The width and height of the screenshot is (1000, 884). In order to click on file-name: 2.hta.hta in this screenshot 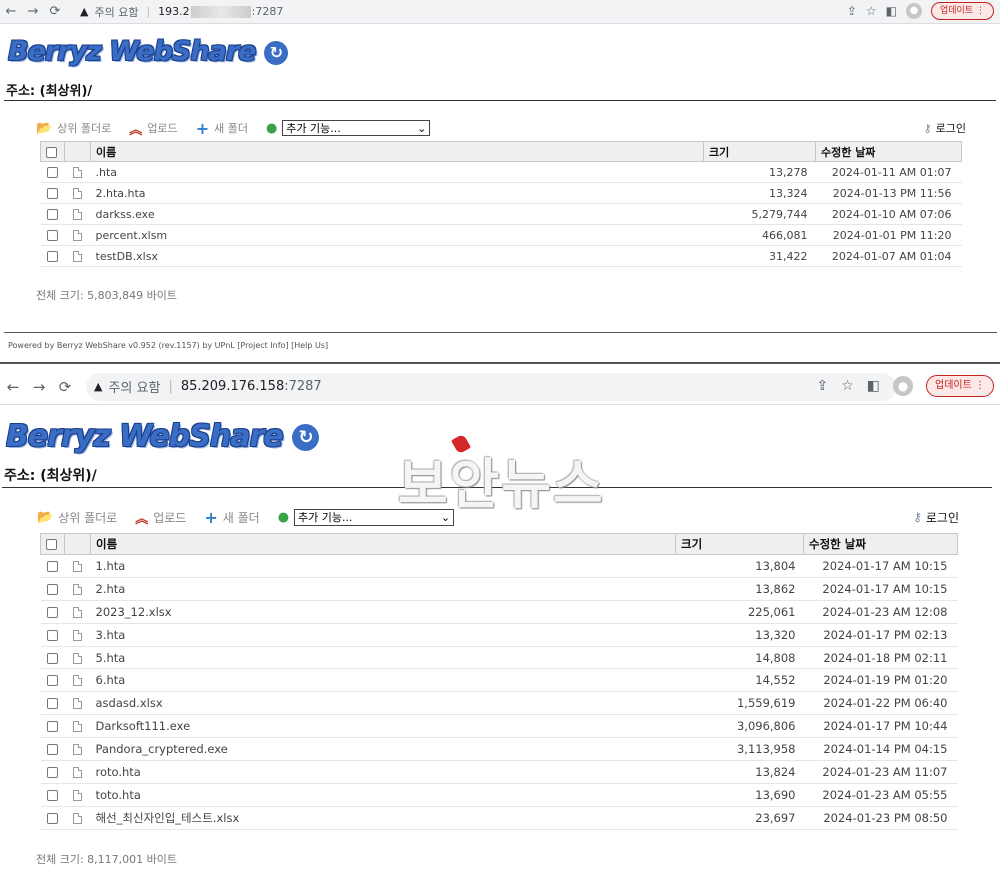, I will do `click(397, 193)`.